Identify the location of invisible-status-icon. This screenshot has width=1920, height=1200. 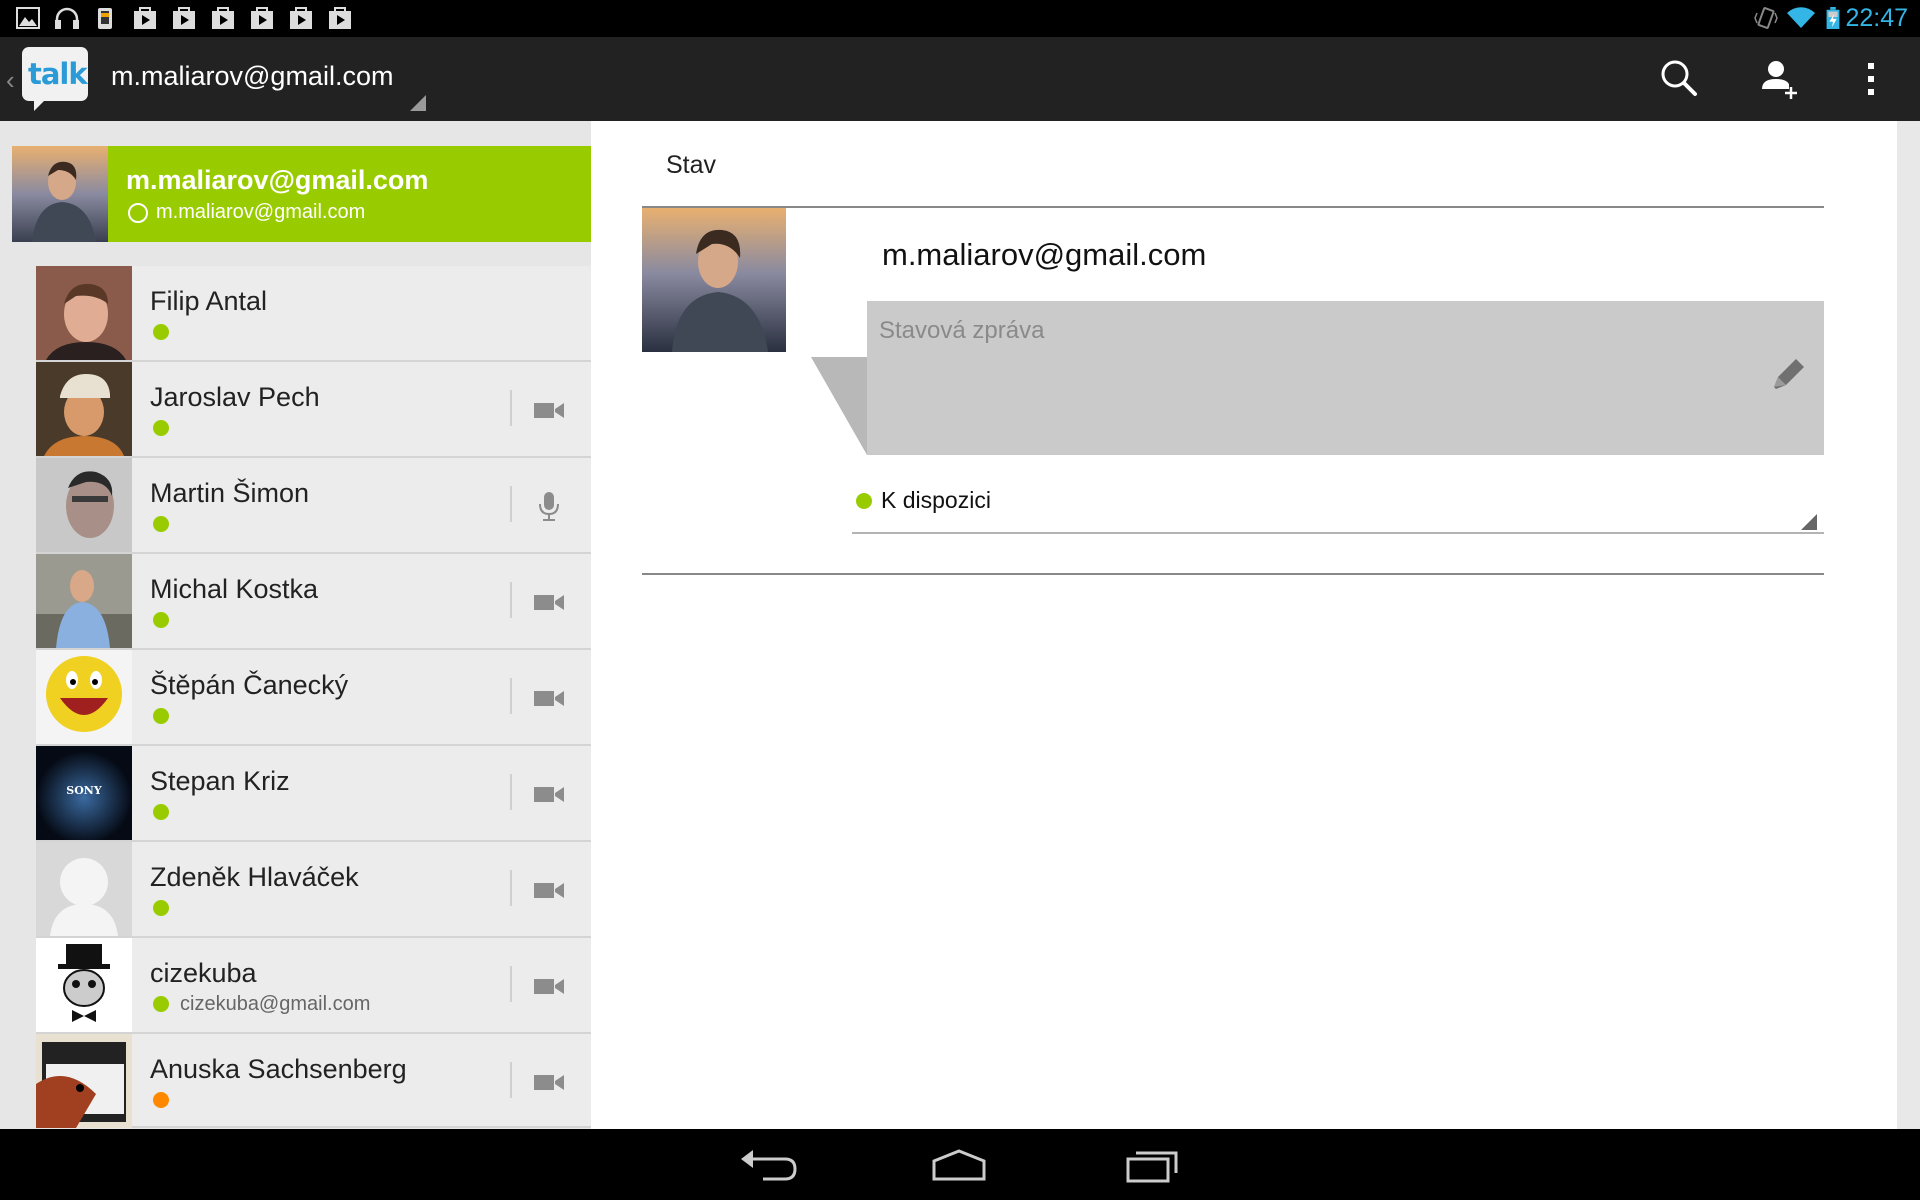
(138, 213).